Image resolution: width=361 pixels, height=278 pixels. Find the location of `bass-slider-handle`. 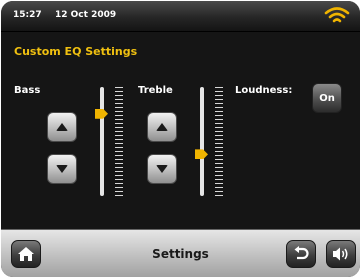

bass-slider-handle is located at coordinates (101, 113).